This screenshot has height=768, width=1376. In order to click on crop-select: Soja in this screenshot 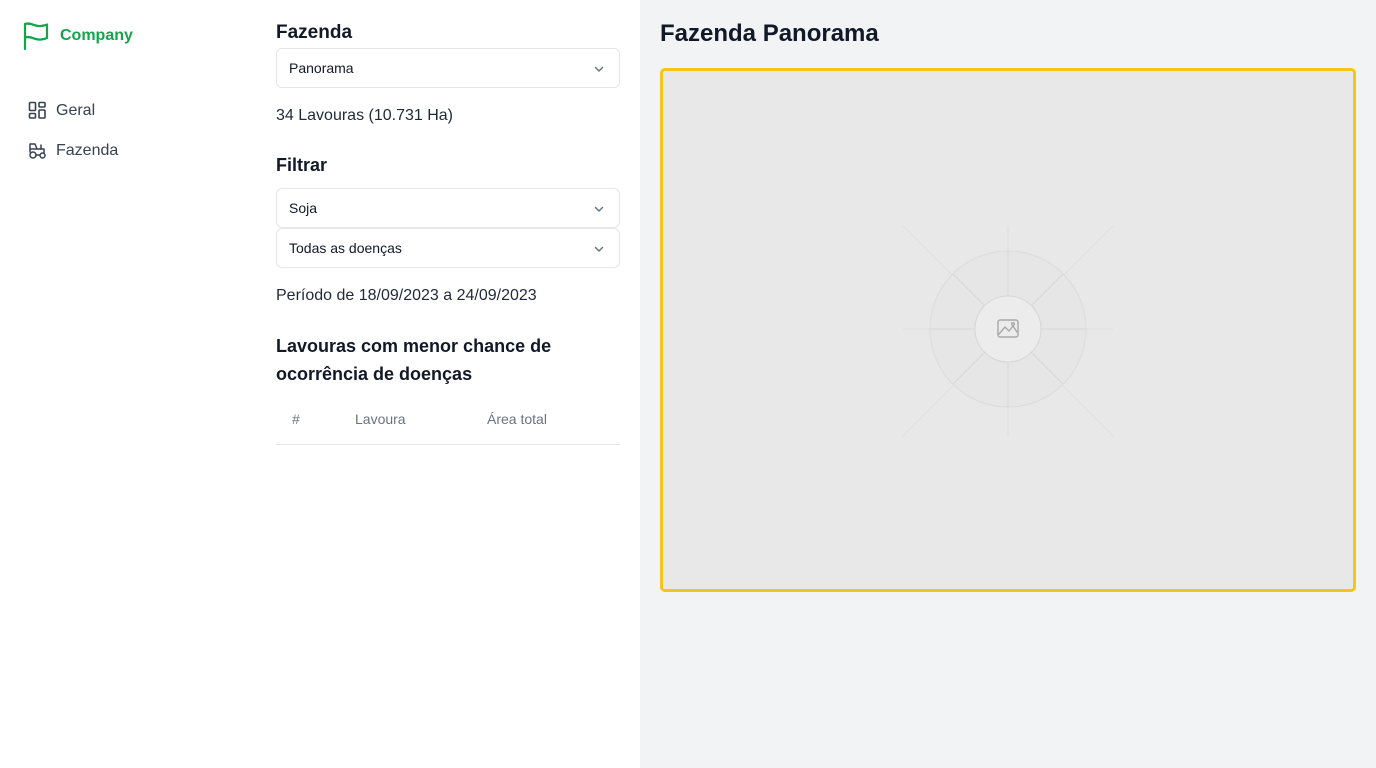, I will do `click(448, 208)`.